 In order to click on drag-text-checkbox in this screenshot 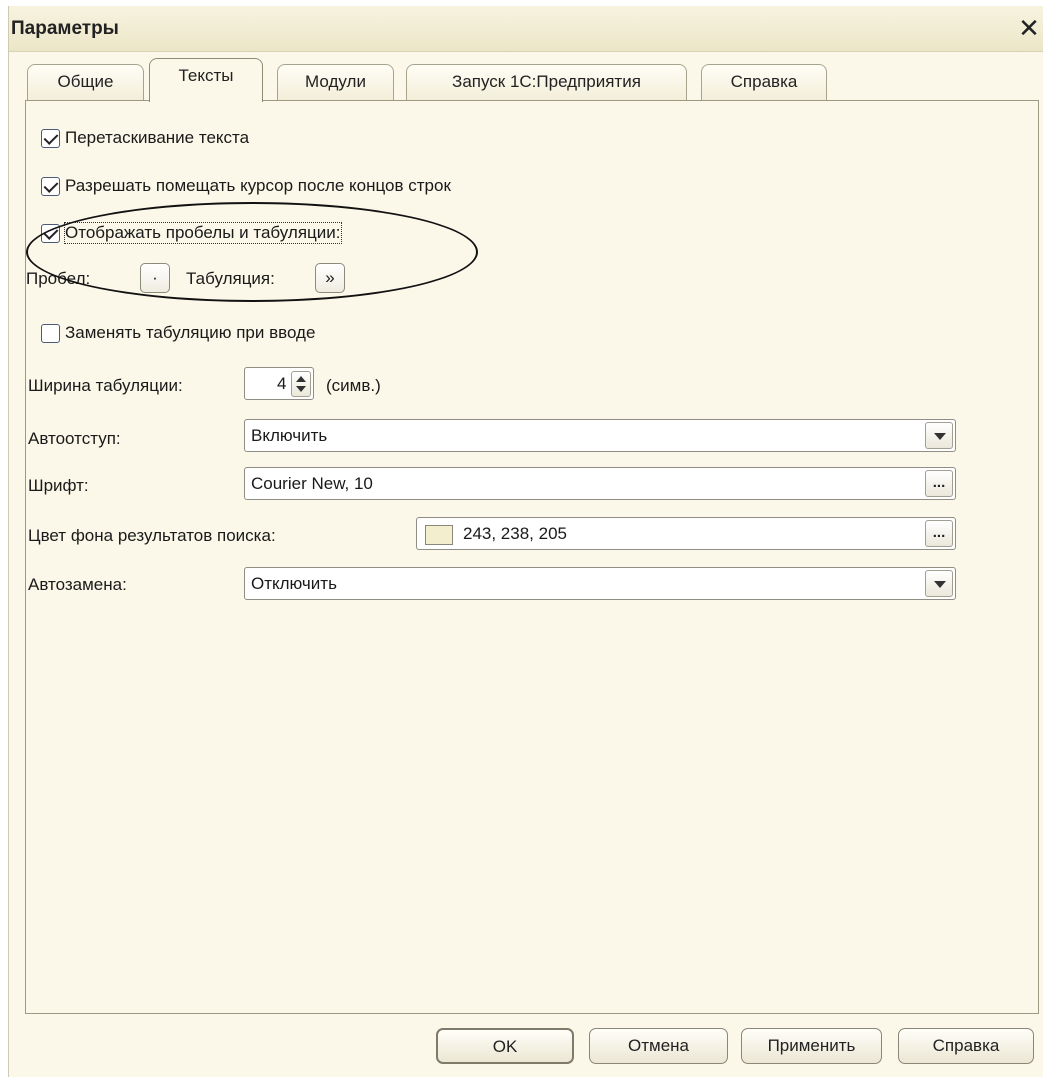, I will do `click(50, 138)`.